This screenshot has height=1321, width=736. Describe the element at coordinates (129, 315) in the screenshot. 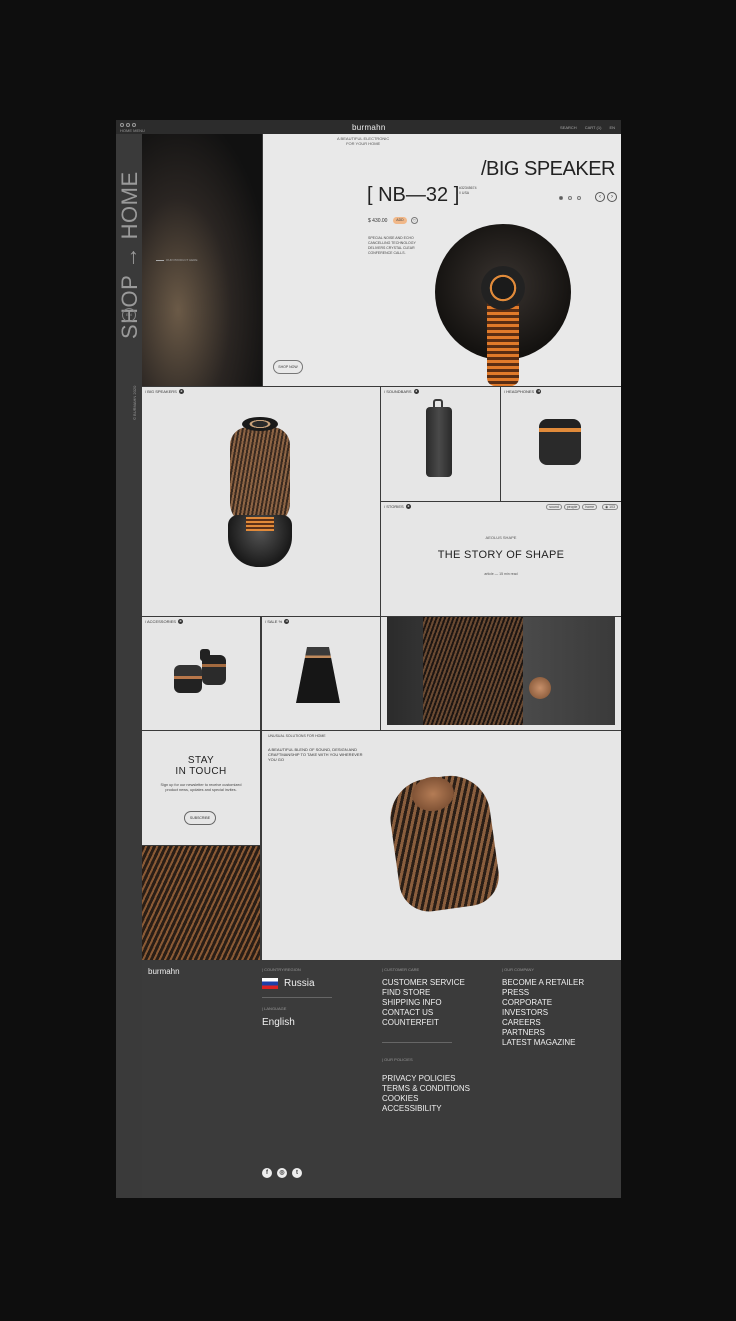

I see `language-badge: EN` at that location.